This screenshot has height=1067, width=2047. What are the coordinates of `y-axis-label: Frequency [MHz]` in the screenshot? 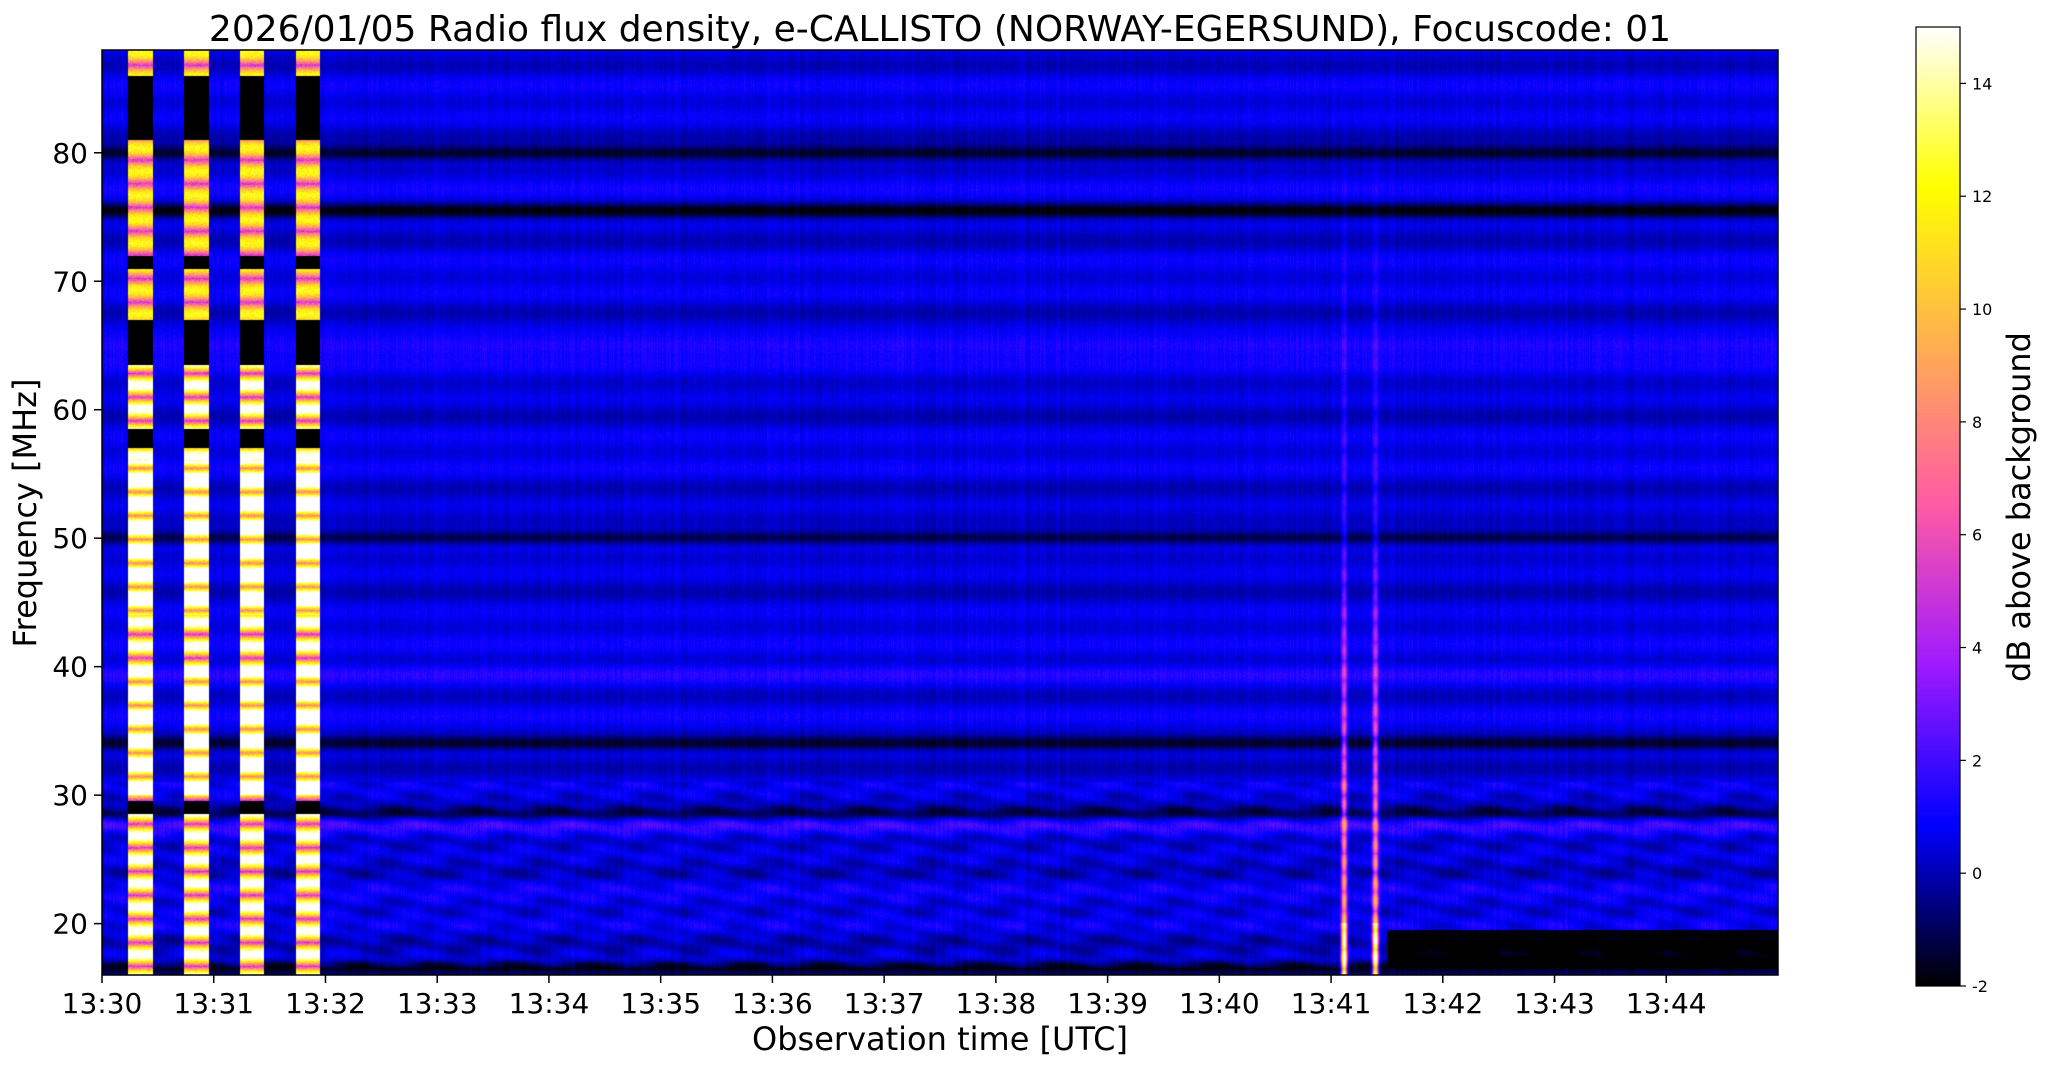 It's located at (25, 513).